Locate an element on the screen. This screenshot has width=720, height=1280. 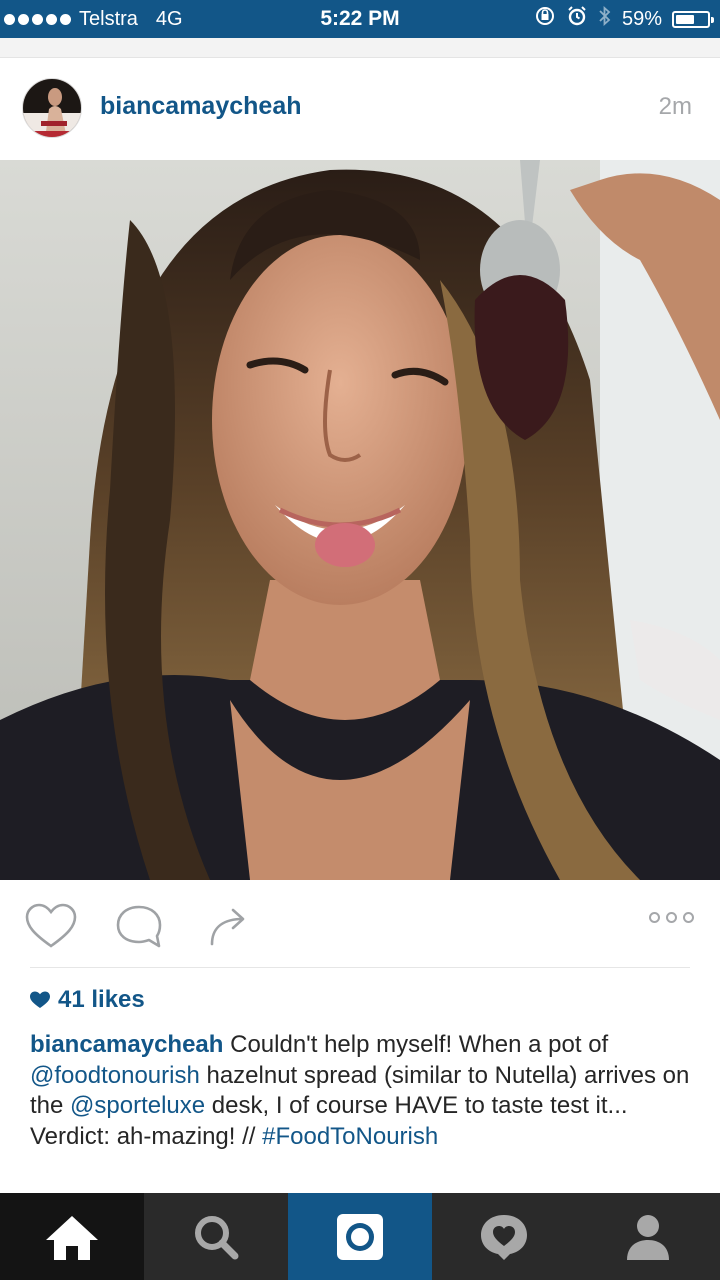
tab-profile is located at coordinates (648, 1236).